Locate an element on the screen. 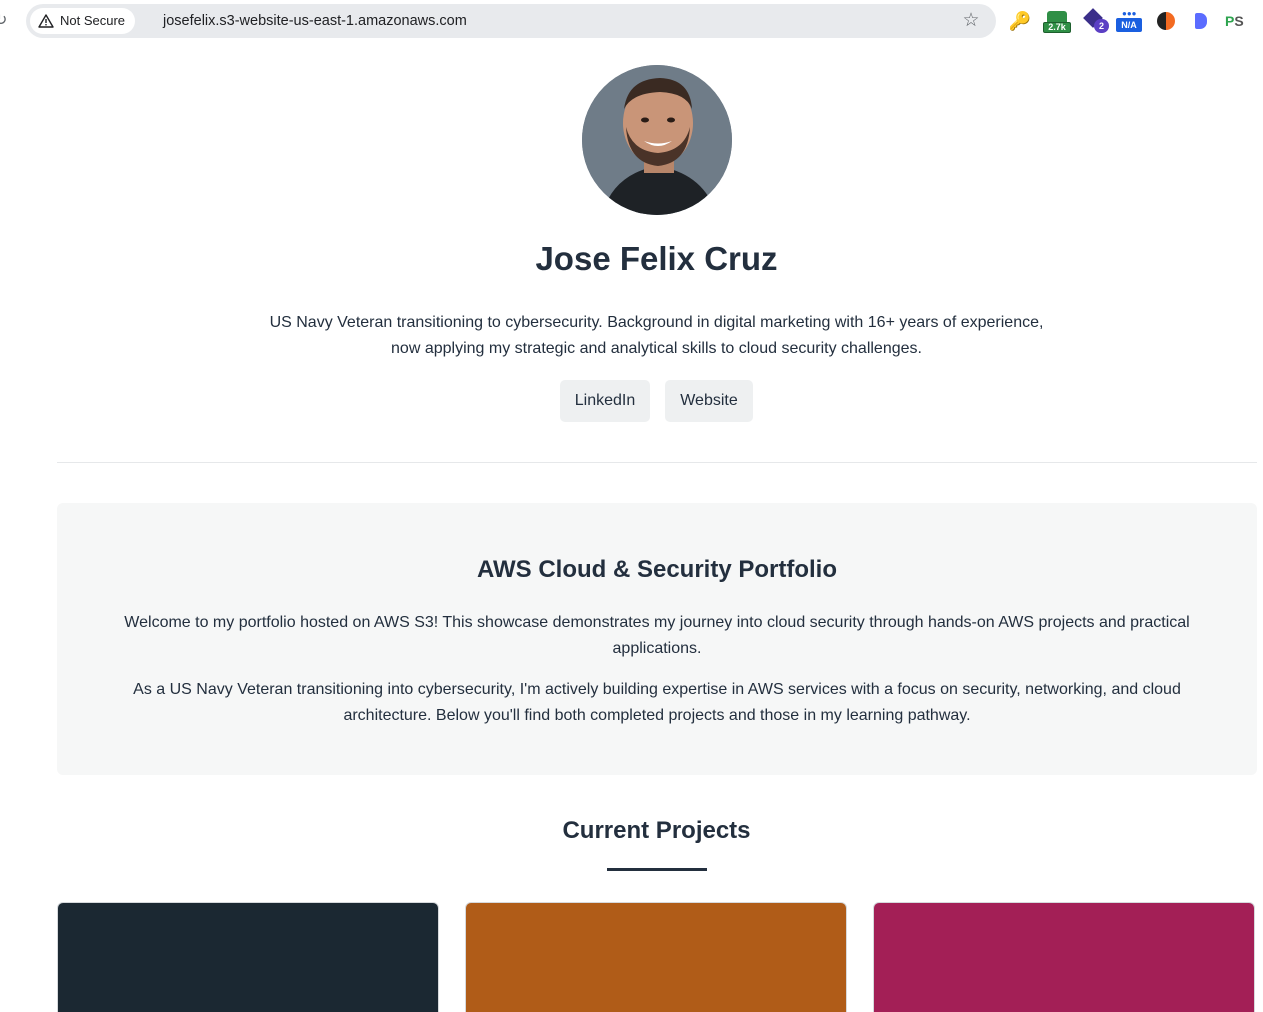 Image resolution: width=1263 pixels, height=1012 pixels. d-extension-icon is located at coordinates (1201, 21).